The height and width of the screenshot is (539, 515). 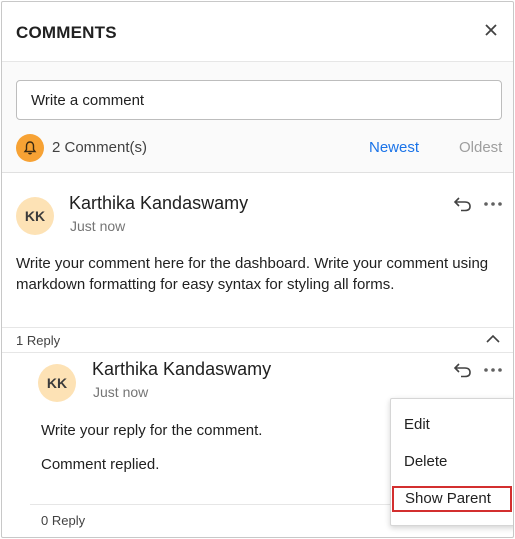 What do you see at coordinates (257, 340) in the screenshot?
I see `replies-toggle-bar: 1 Reply` at bounding box center [257, 340].